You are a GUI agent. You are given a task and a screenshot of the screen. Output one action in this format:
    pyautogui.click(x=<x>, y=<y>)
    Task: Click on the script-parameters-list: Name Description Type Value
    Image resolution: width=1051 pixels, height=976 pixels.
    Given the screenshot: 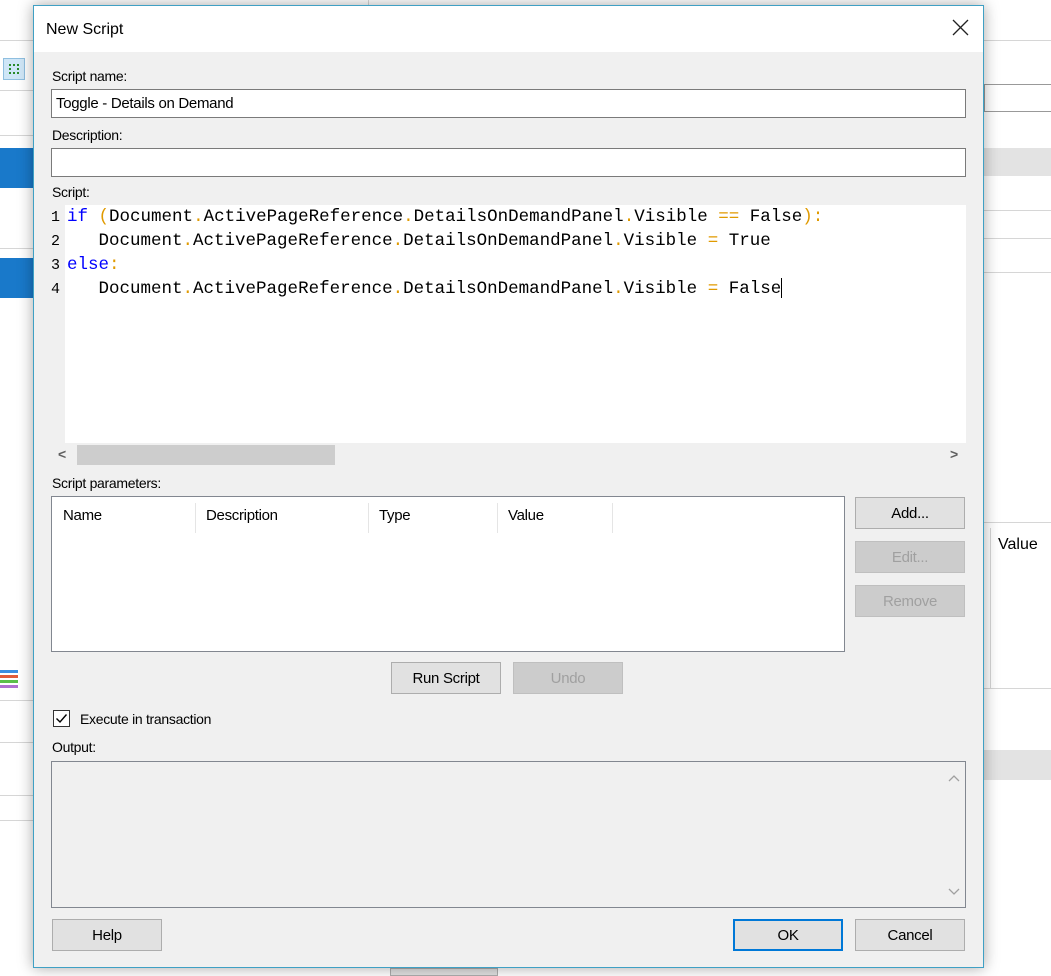 What is the action you would take?
    pyautogui.click(x=448, y=574)
    